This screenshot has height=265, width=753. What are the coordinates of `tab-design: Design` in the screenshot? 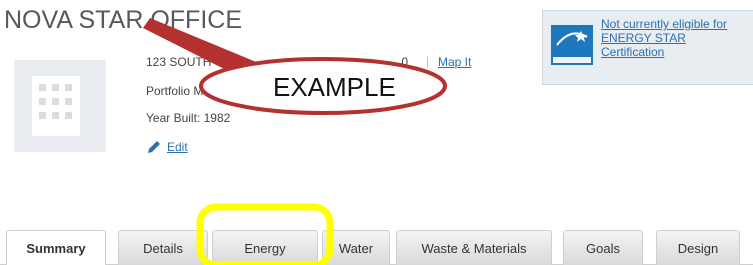 It's located at (698, 247).